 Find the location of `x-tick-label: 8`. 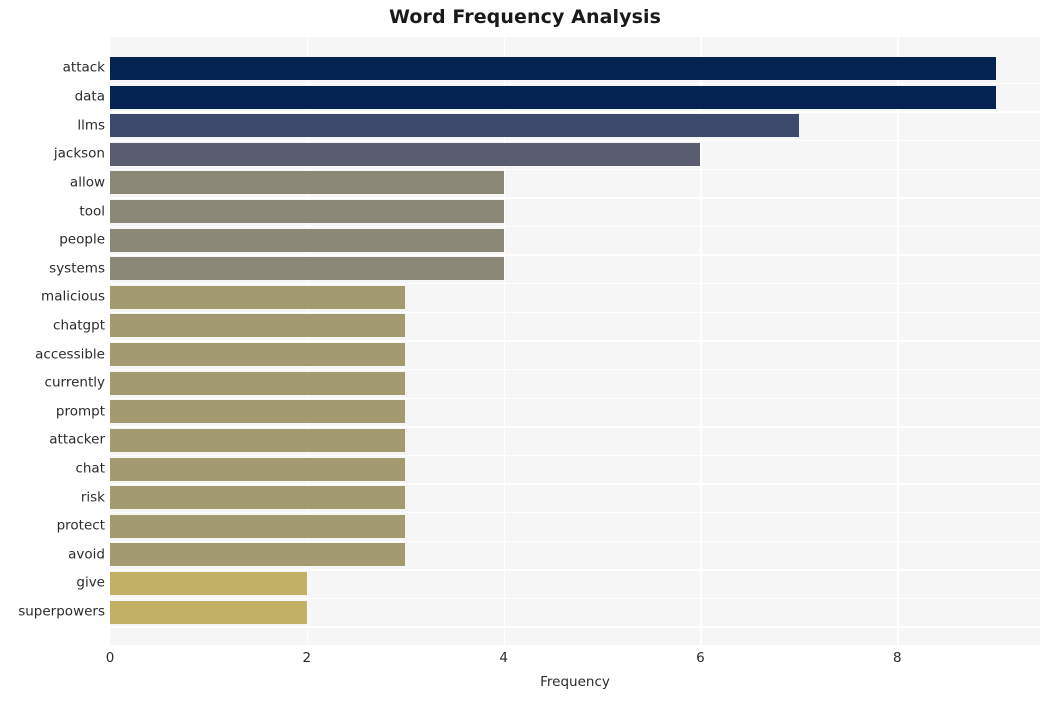

x-tick-label: 8 is located at coordinates (897, 658).